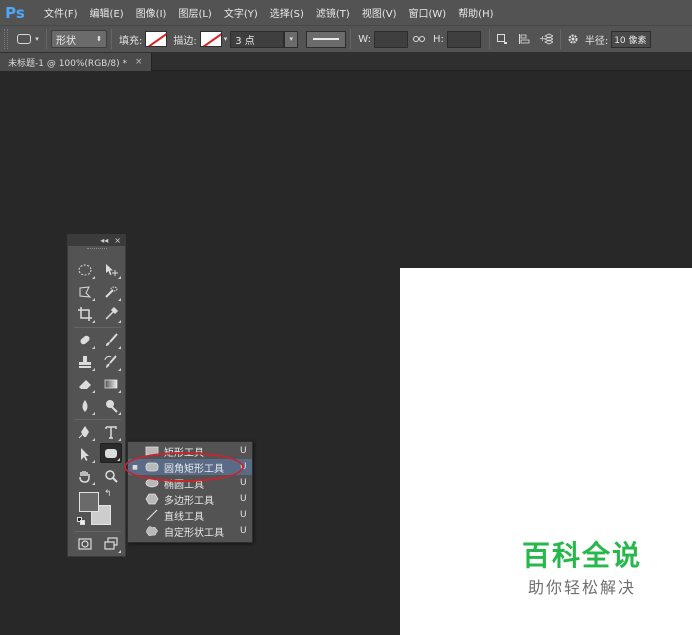 This screenshot has width=692, height=635. I want to click on width-field, so click(390, 39).